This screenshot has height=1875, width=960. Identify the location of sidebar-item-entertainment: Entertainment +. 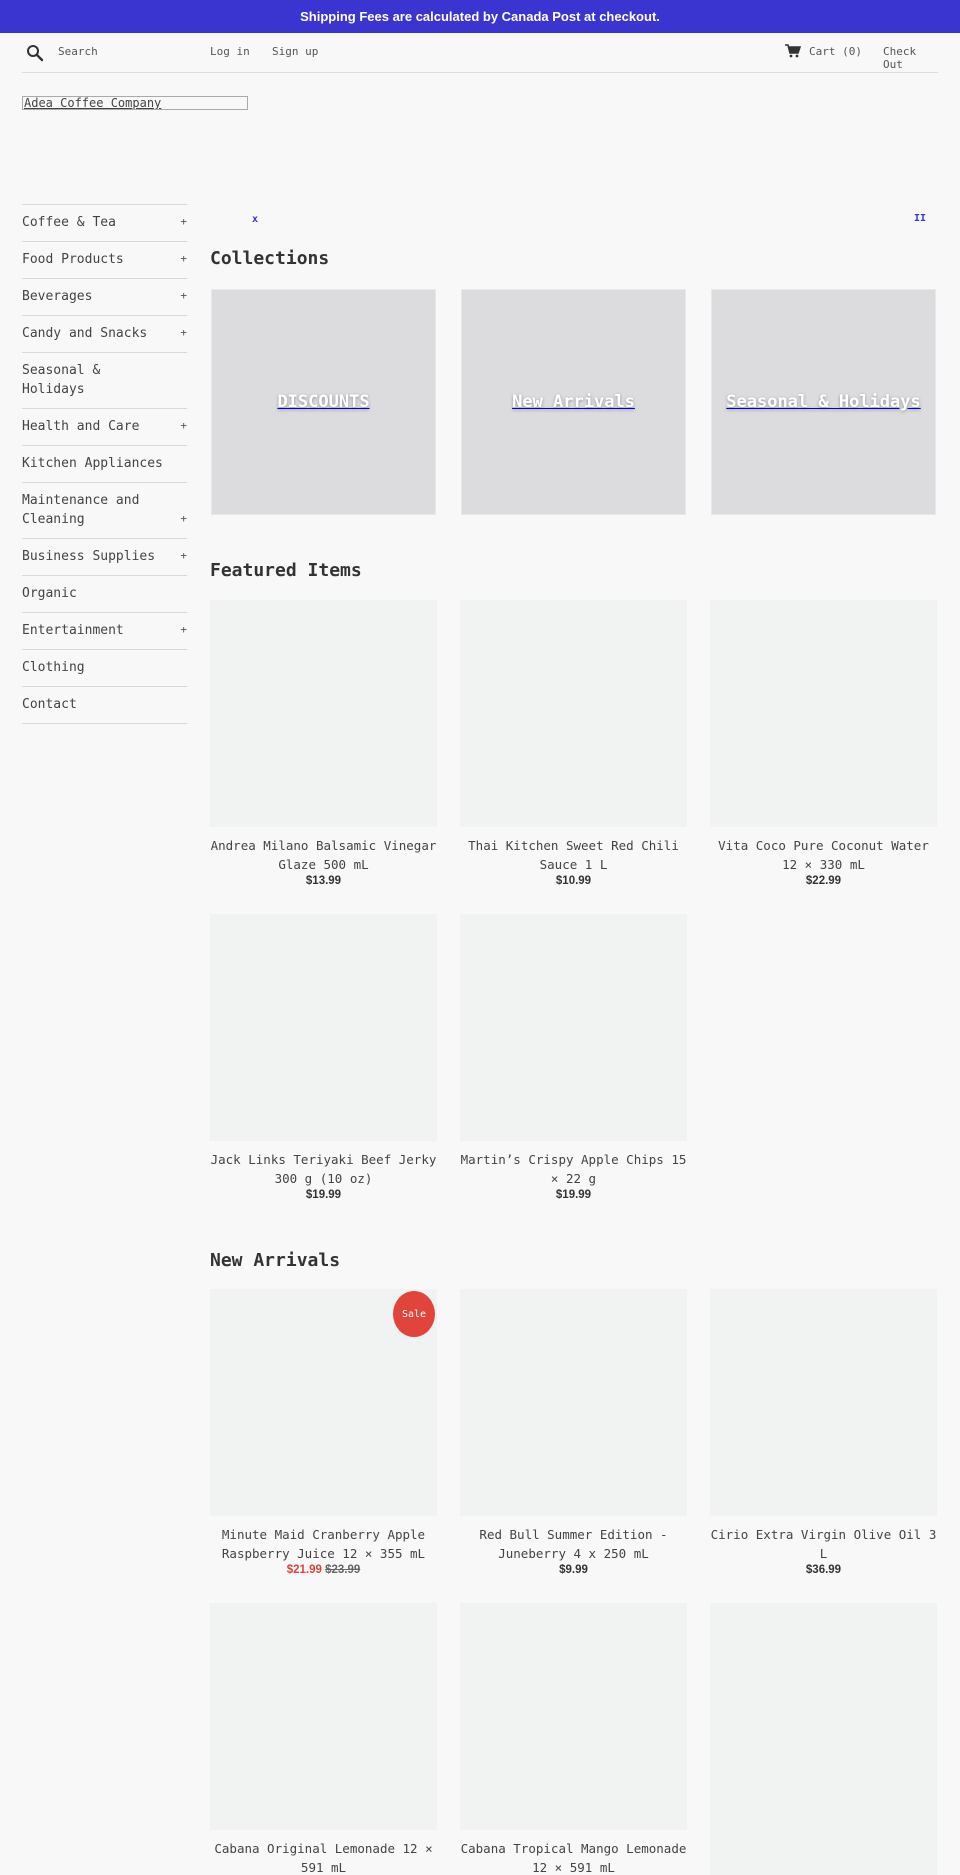
(104, 631).